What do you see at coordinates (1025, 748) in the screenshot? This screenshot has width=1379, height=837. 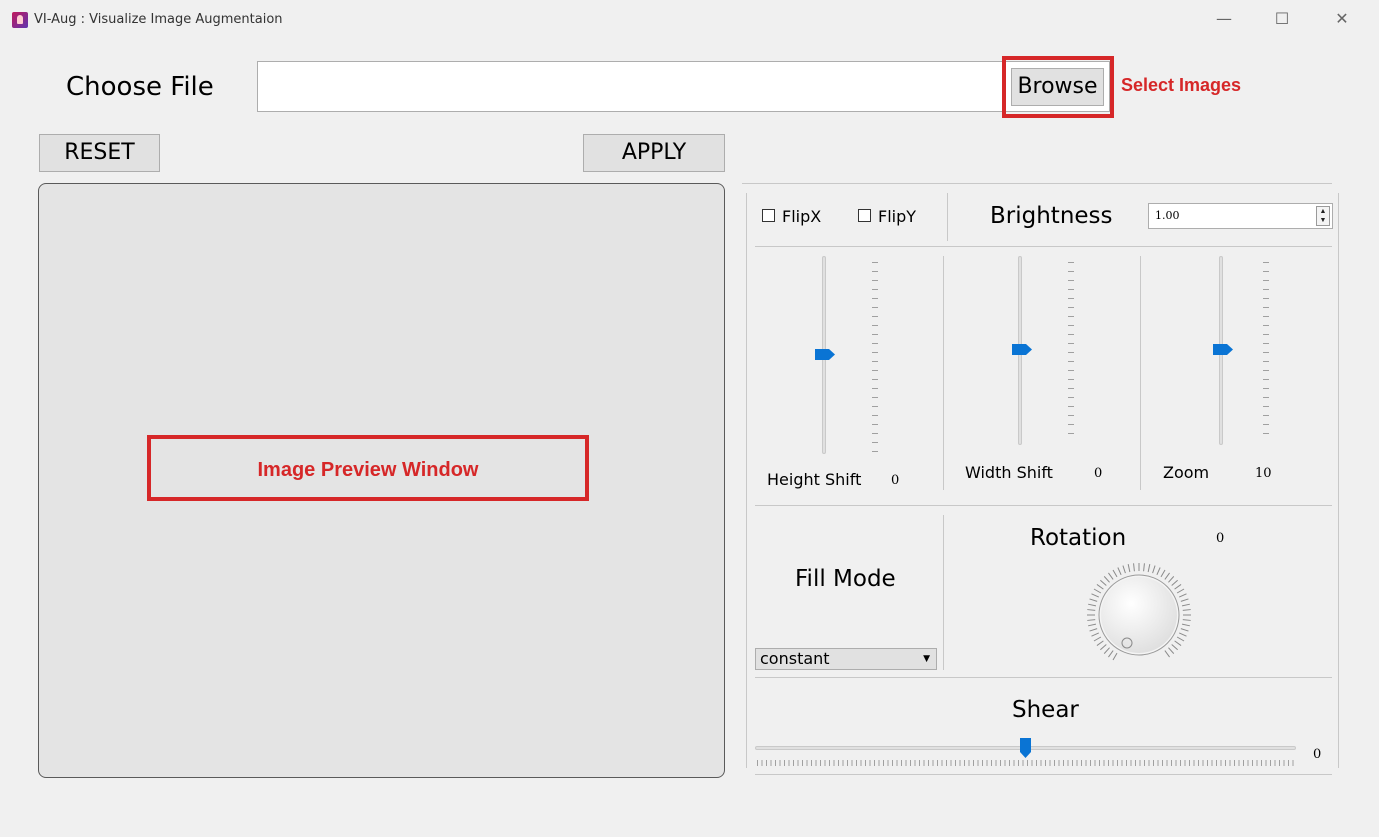 I see `shear-handle` at bounding box center [1025, 748].